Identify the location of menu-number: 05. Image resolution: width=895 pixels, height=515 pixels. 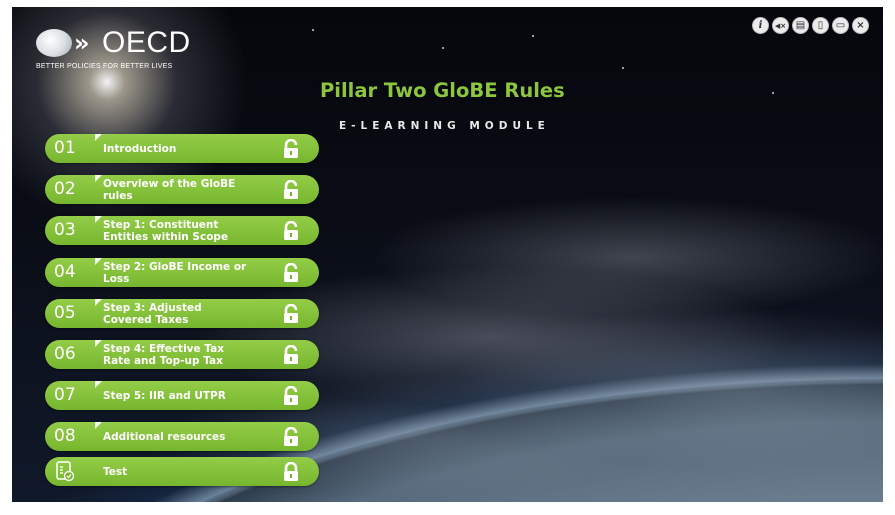
(65, 313).